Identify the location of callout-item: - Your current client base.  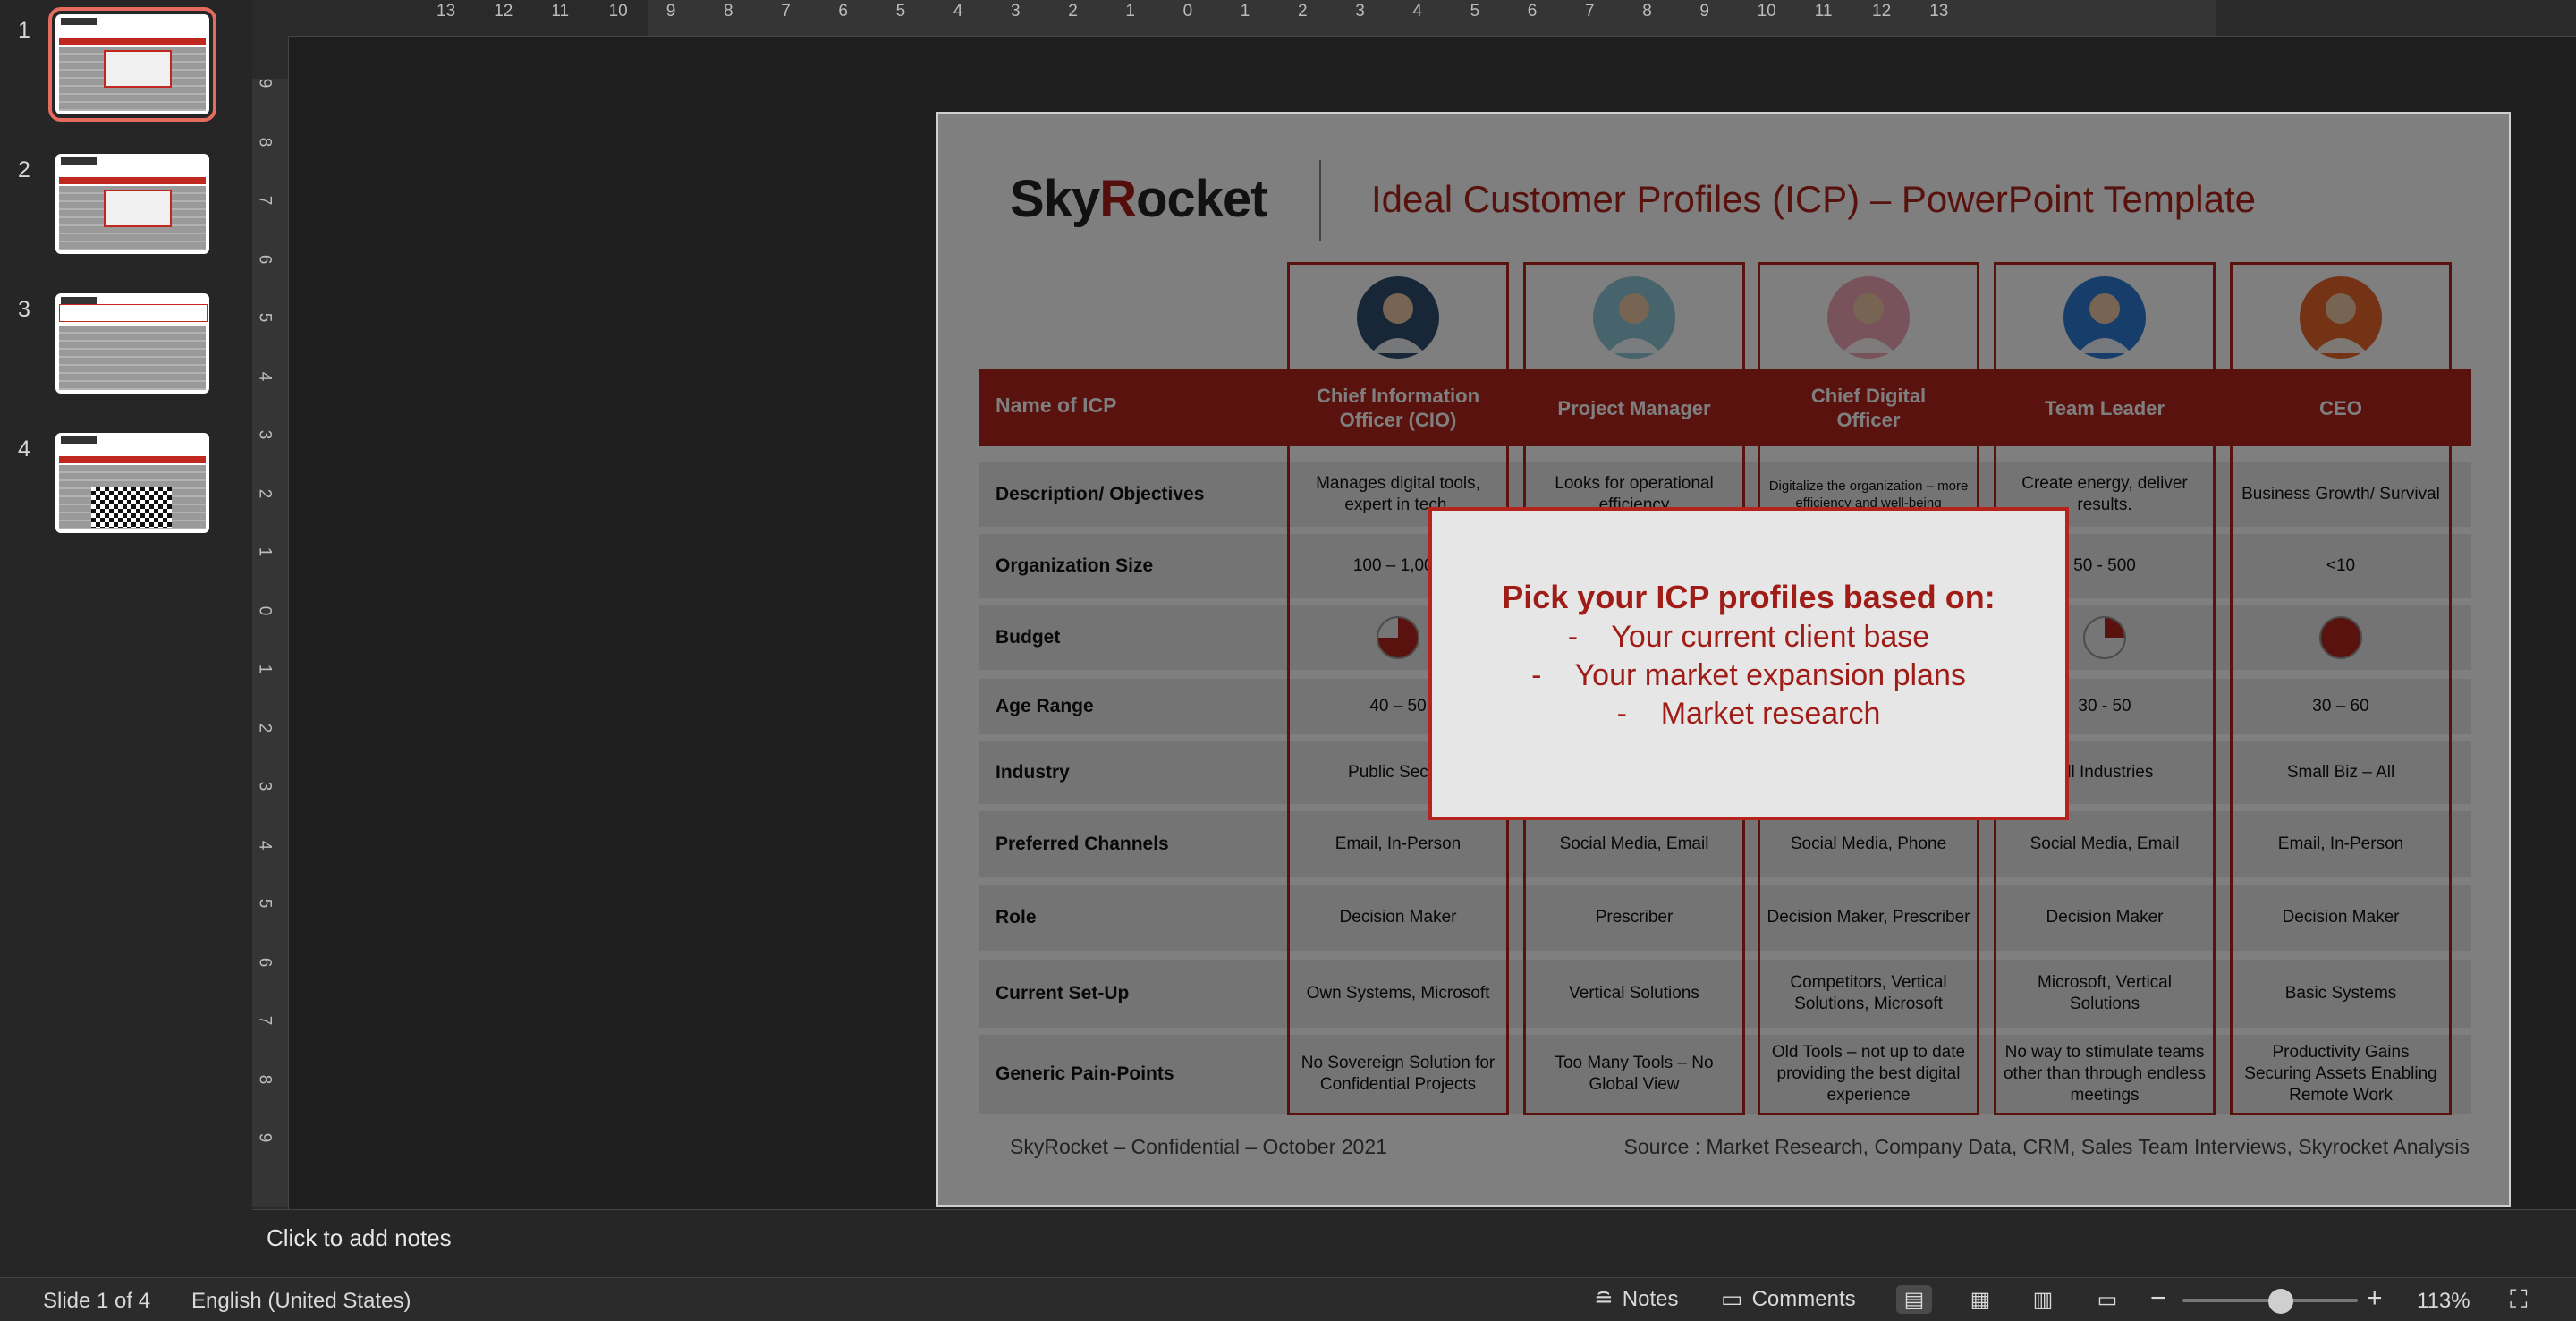
(1748, 637).